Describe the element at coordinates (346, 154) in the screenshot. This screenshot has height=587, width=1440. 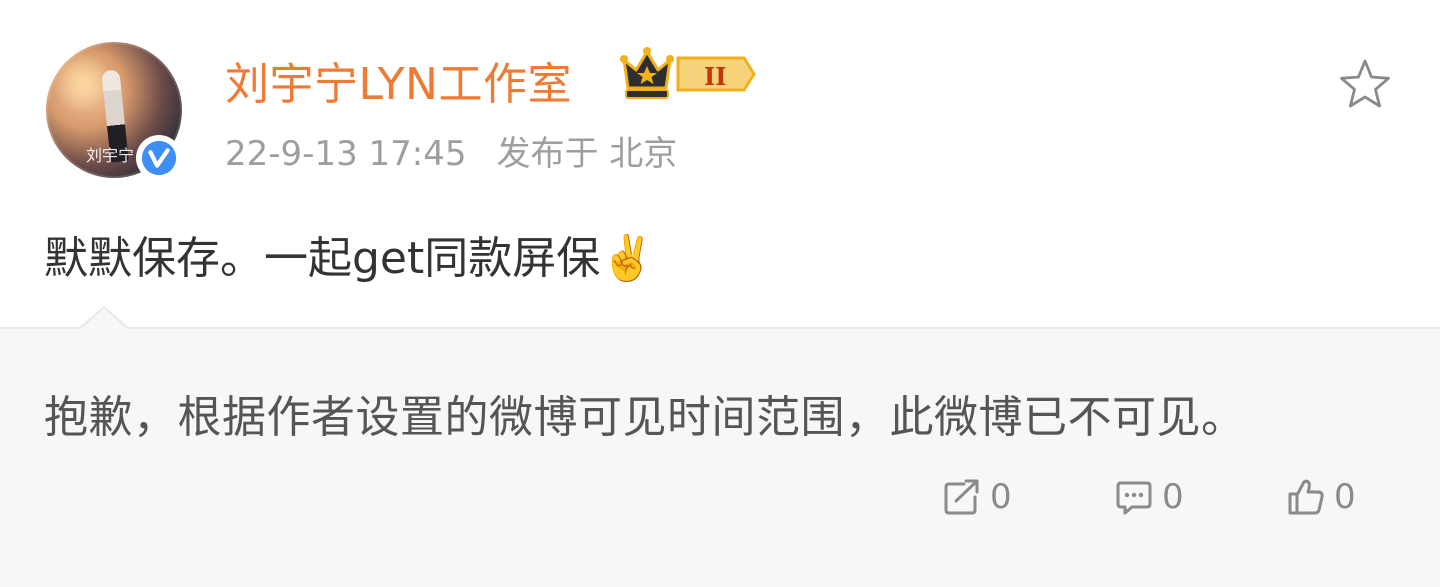
I see `post-timestamp: 22-9-13 17:45` at that location.